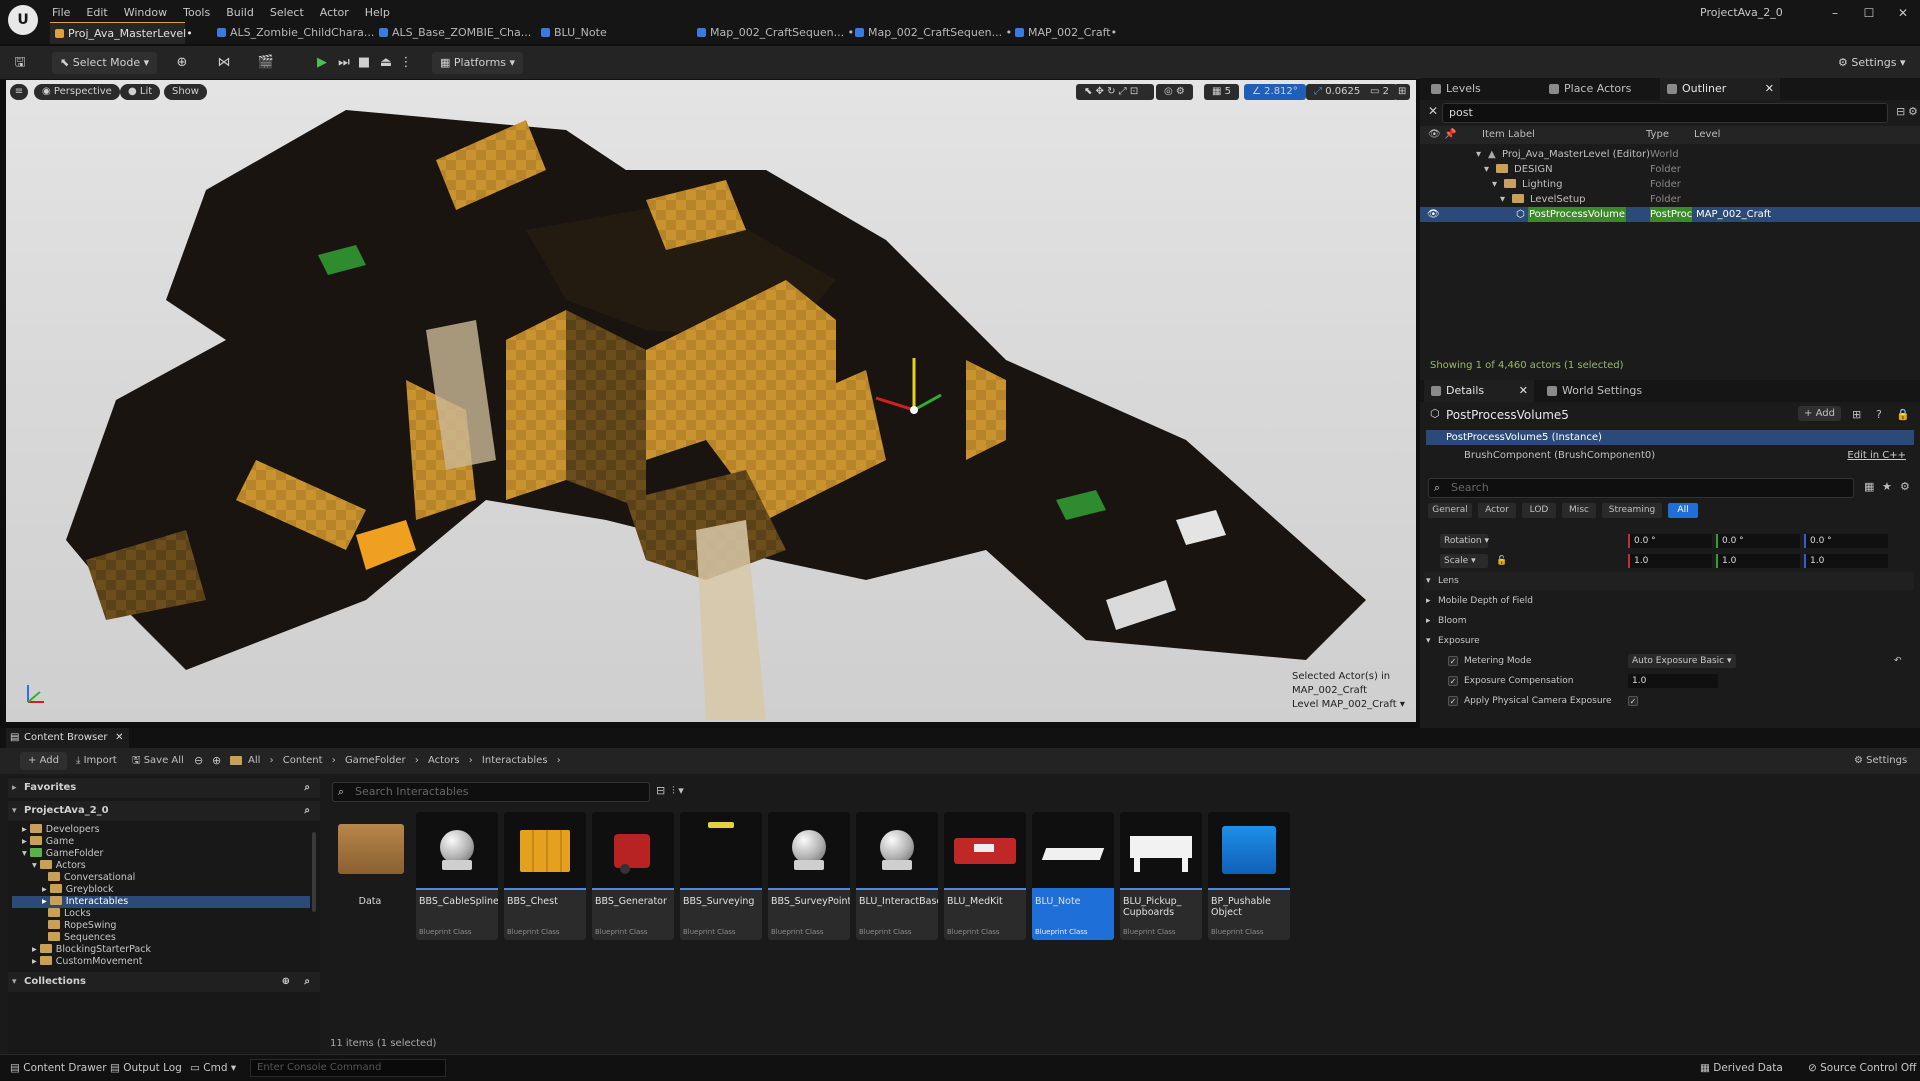 Image resolution: width=1920 pixels, height=1081 pixels. What do you see at coordinates (1337, 92) in the screenshot?
I see `scale-snap-button: ⤢ 0.0625` at bounding box center [1337, 92].